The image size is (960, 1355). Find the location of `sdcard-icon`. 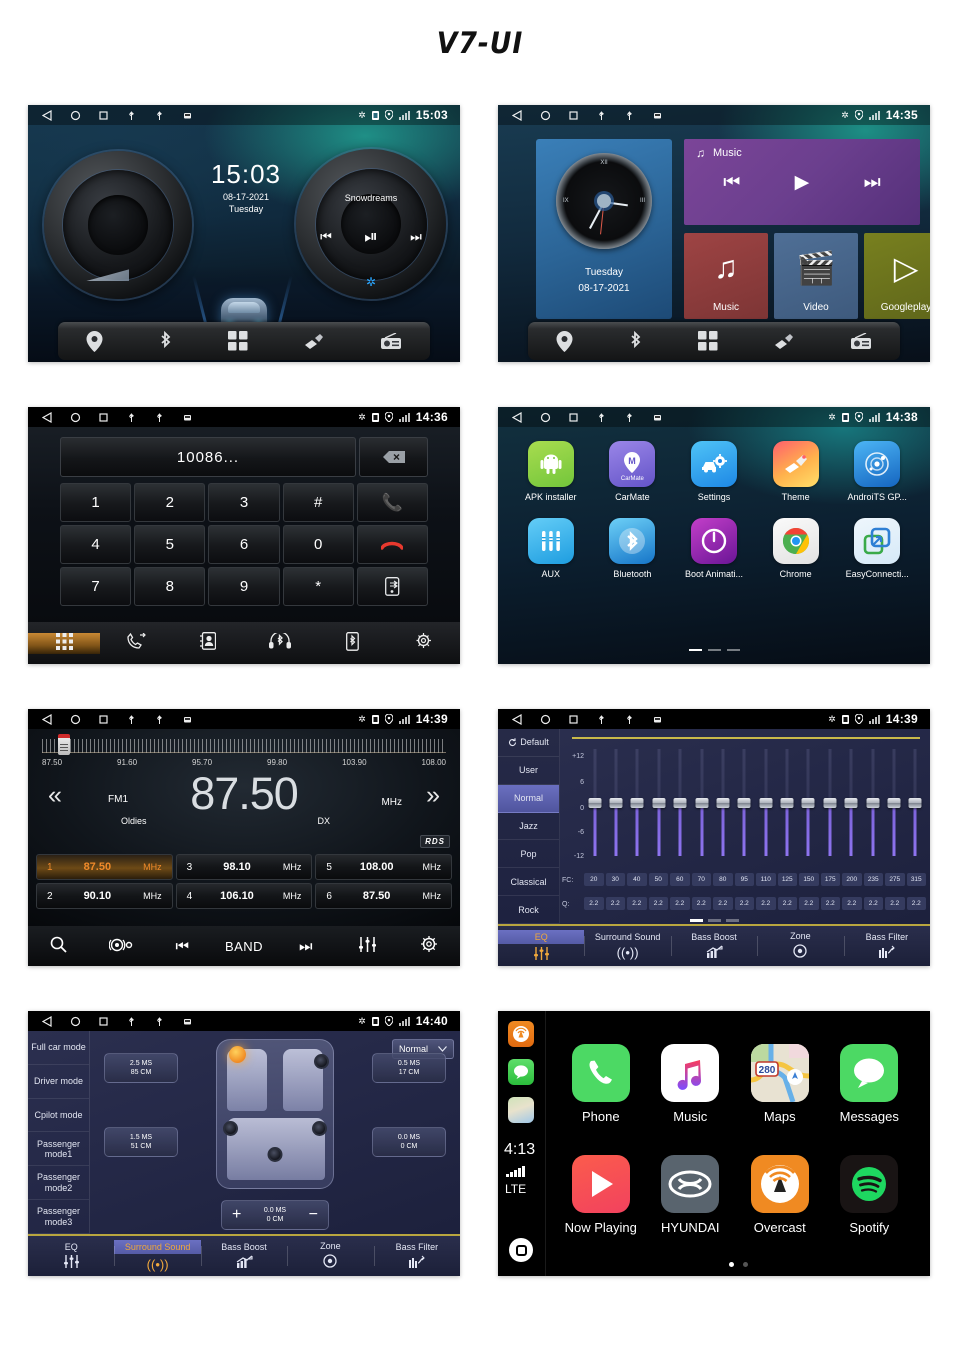

sdcard-icon is located at coordinates (187, 115).